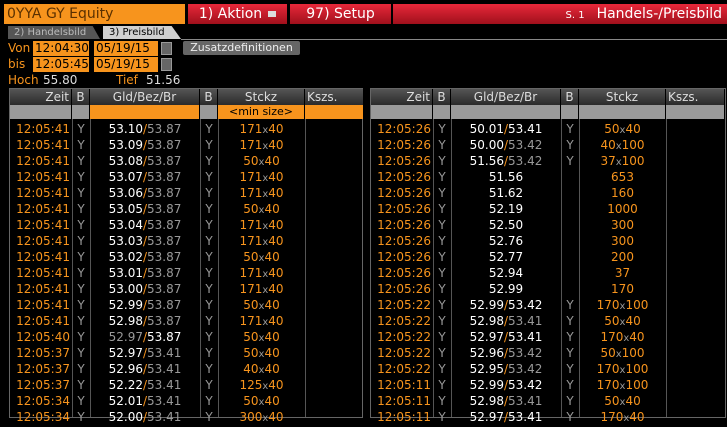  Describe the element at coordinates (125, 385) in the screenshot. I see `bid-price: 52.22` at that location.